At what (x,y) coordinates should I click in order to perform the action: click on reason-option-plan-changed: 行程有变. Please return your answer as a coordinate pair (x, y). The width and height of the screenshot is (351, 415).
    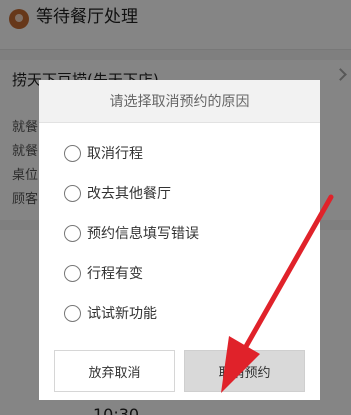
    Looking at the image, I should click on (179, 273).